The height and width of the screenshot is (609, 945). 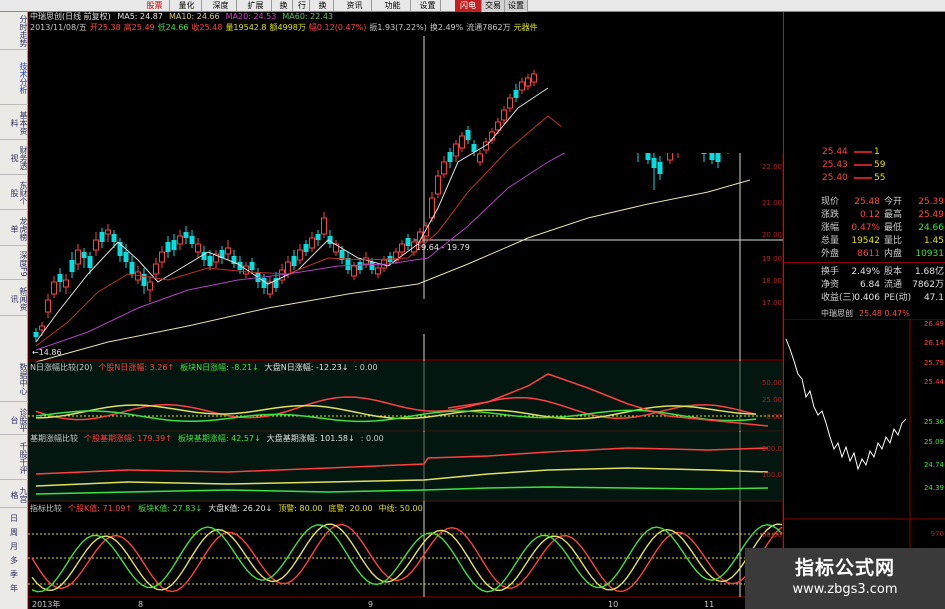 I want to click on stat-key-2: 流通, so click(x=893, y=285).